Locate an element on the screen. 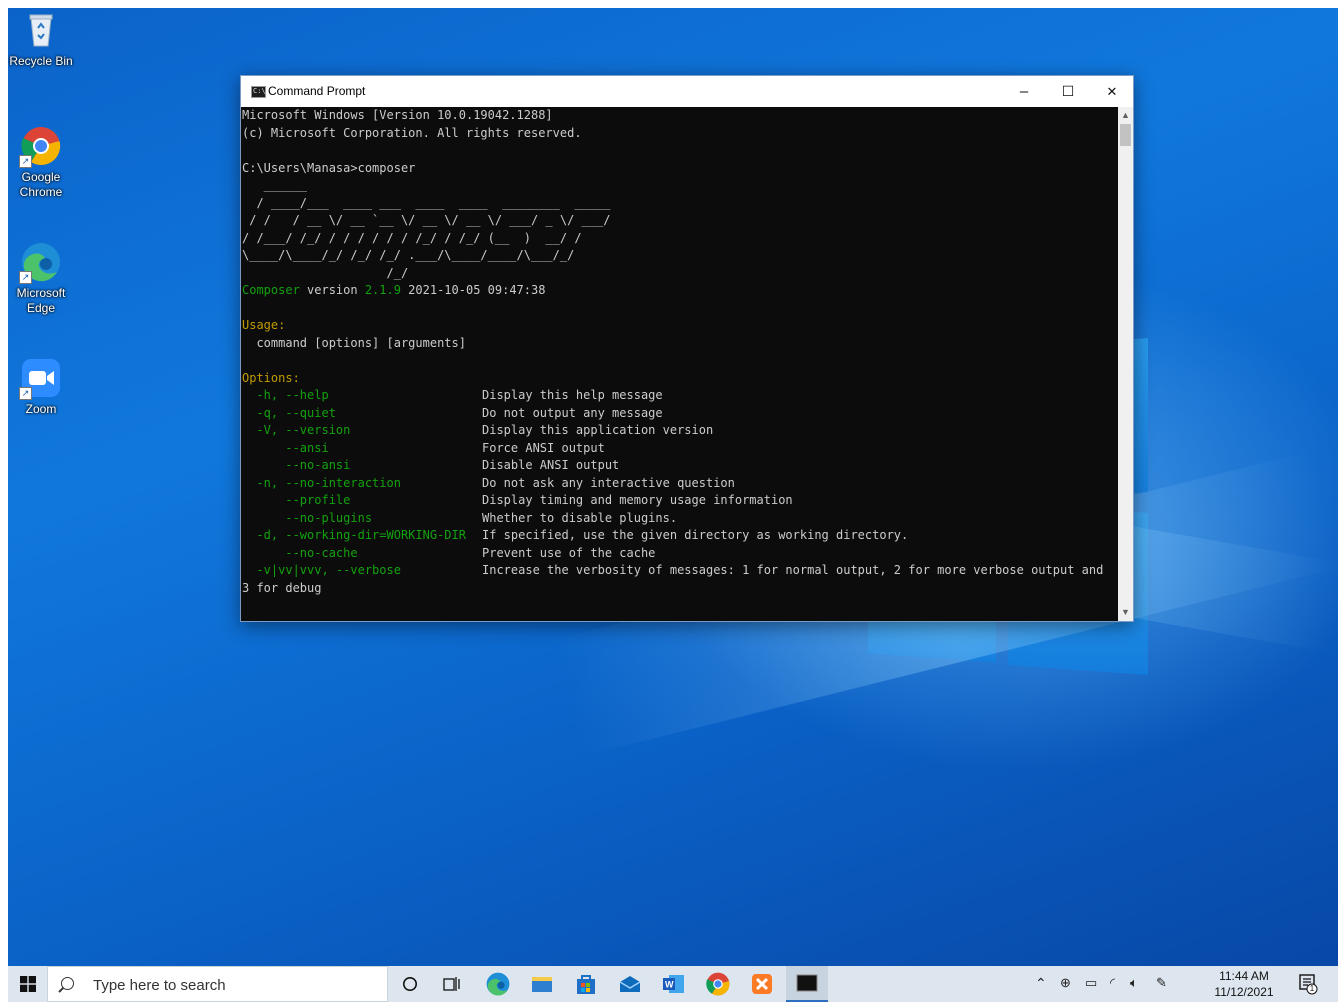  battery-icon: ▭ is located at coordinates (1091, 983).